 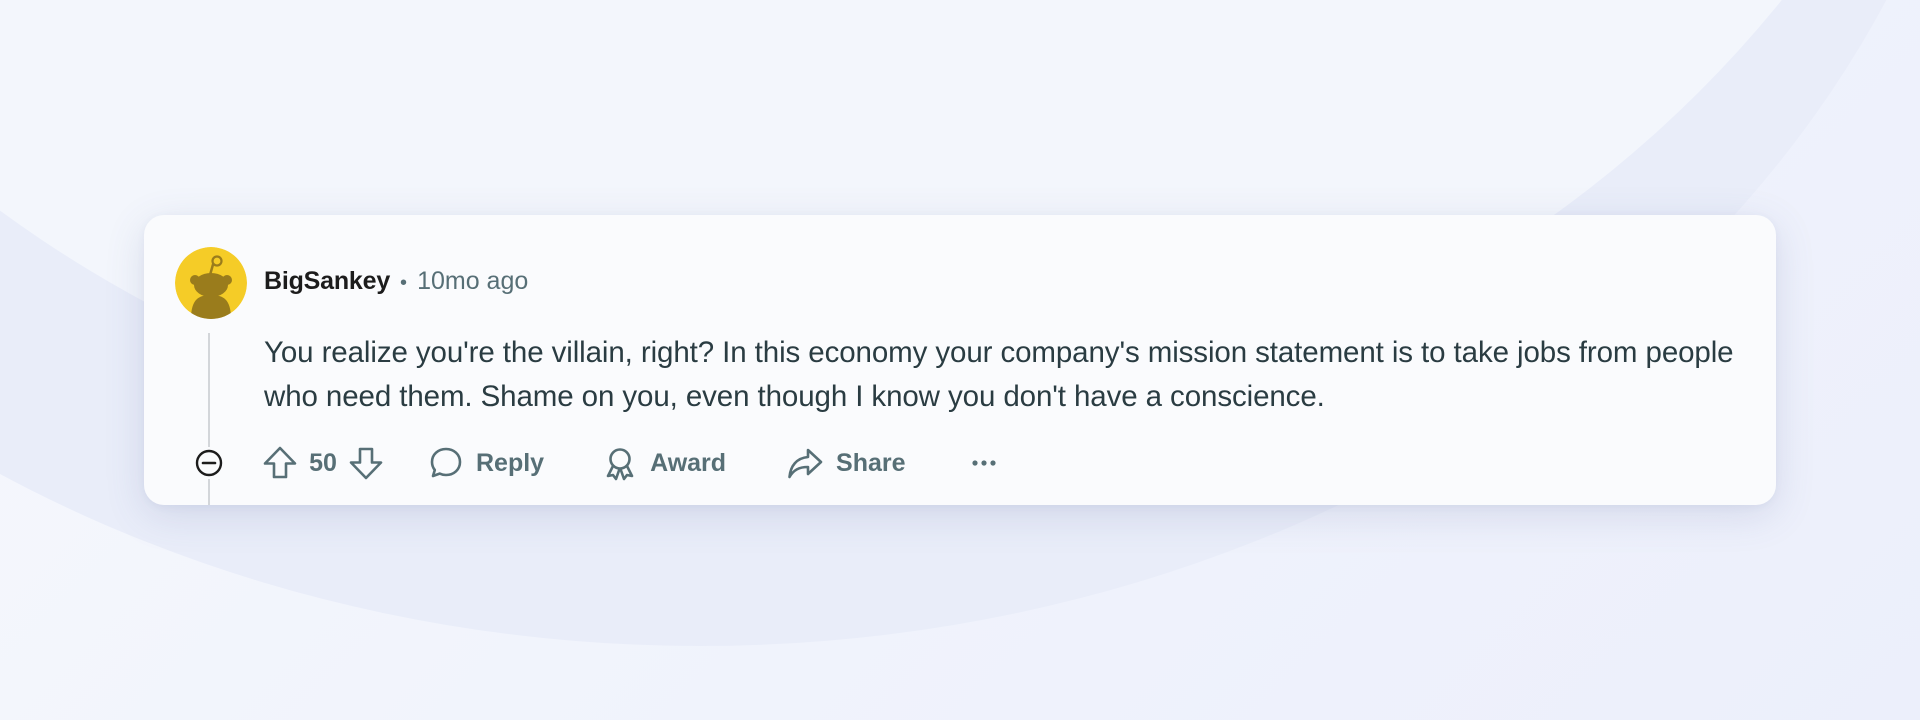 I want to click on award-ribbon-icon, so click(x=620, y=464).